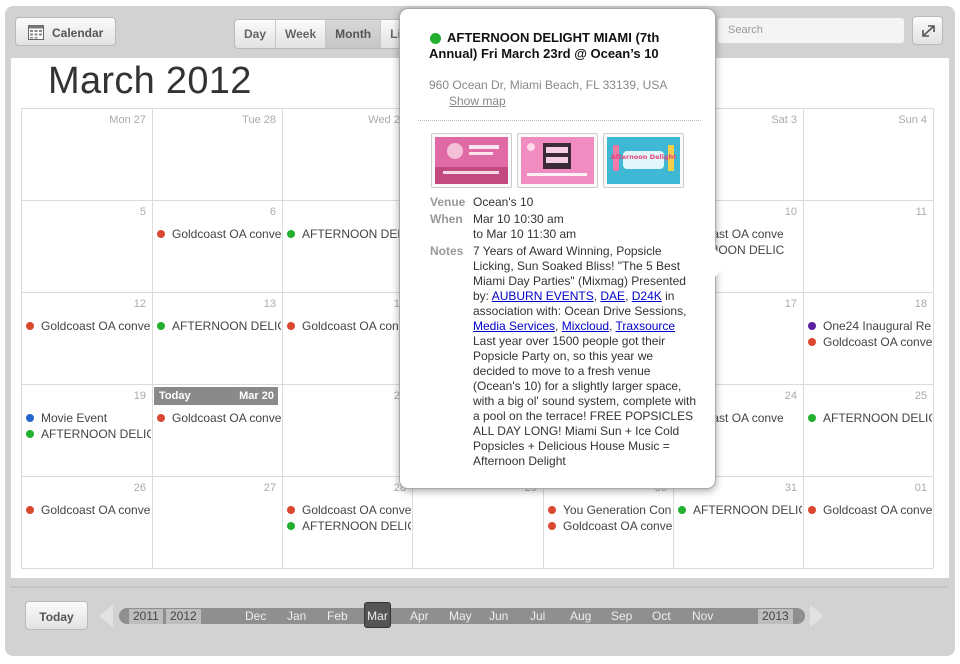 Image resolution: width=960 pixels, height=664 pixels. What do you see at coordinates (126, 304) in the screenshot?
I see `day-number: 12` at bounding box center [126, 304].